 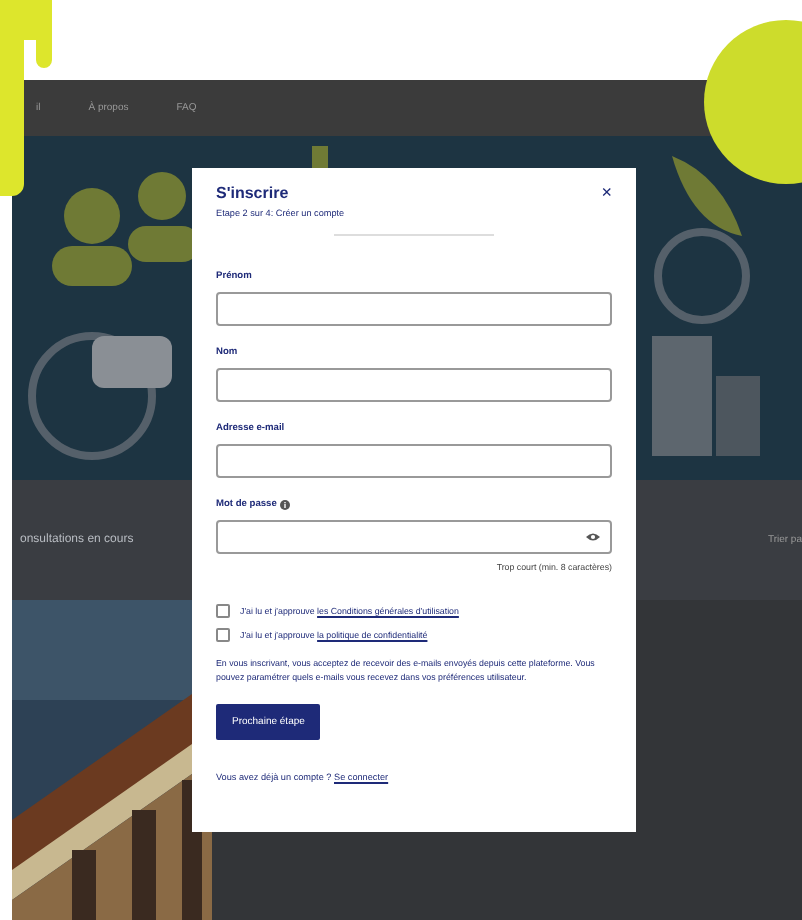 I want to click on eye-icon, so click(x=593, y=537).